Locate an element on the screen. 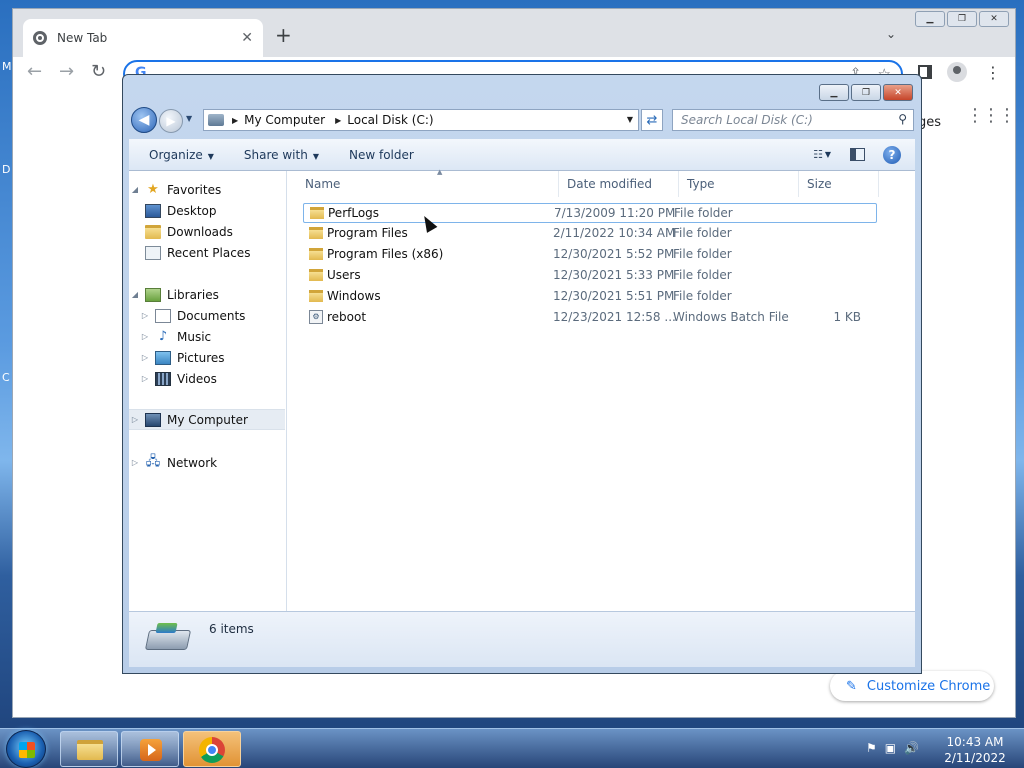 This screenshot has width=1024, height=768. nav-item-pictures: ▷ Pictures is located at coordinates (207, 357).